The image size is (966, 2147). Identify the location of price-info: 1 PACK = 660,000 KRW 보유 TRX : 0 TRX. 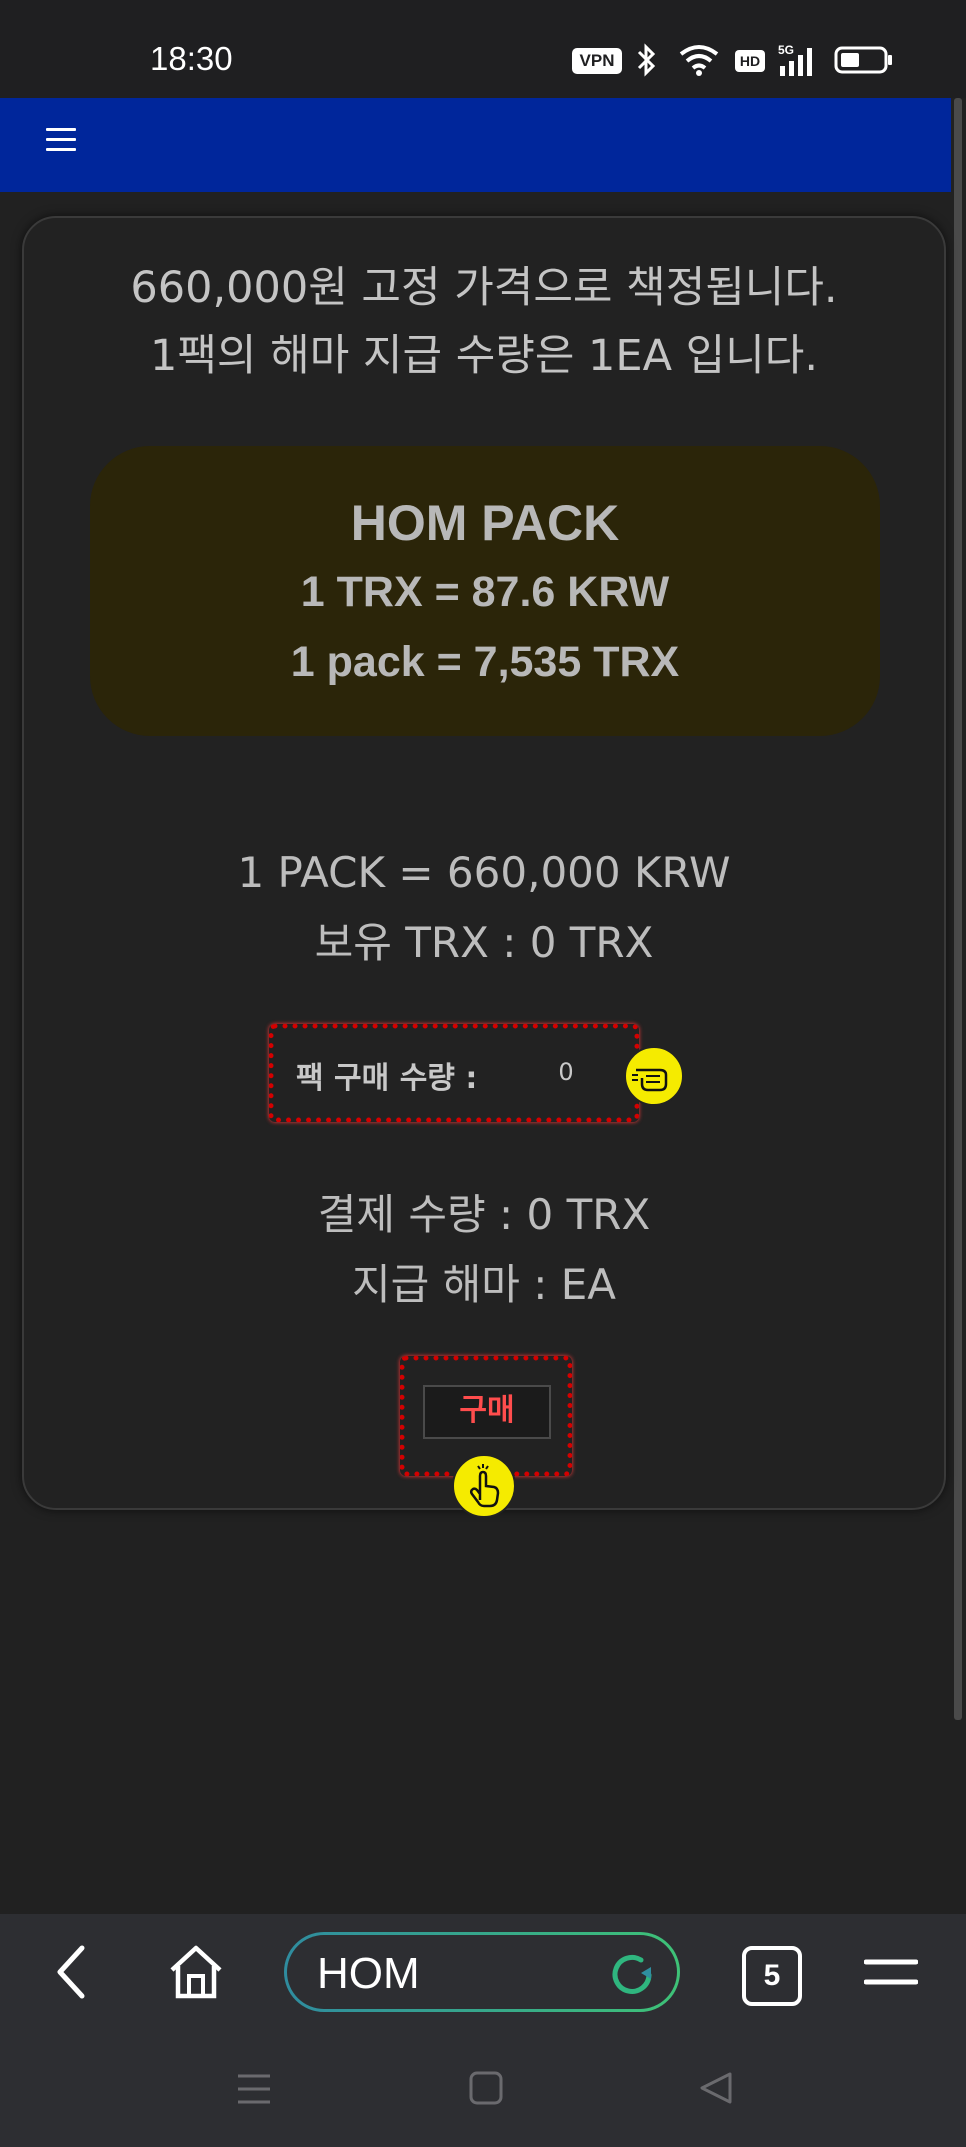
(484, 908).